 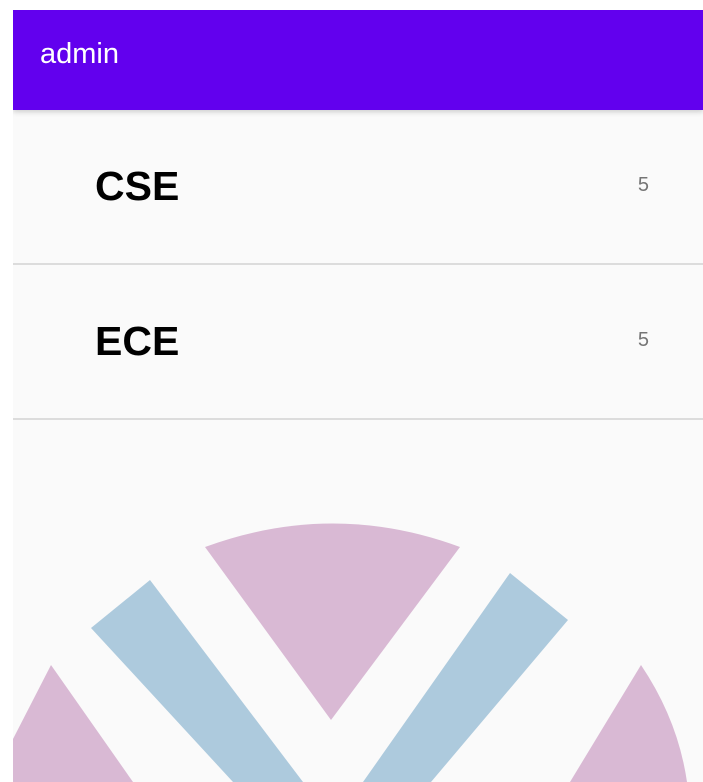 I want to click on logo-top-wedge, so click(x=332, y=621).